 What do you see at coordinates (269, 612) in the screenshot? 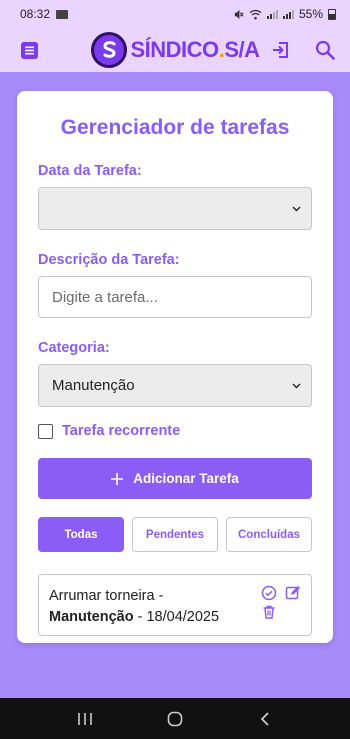
I see `trash-icon` at bounding box center [269, 612].